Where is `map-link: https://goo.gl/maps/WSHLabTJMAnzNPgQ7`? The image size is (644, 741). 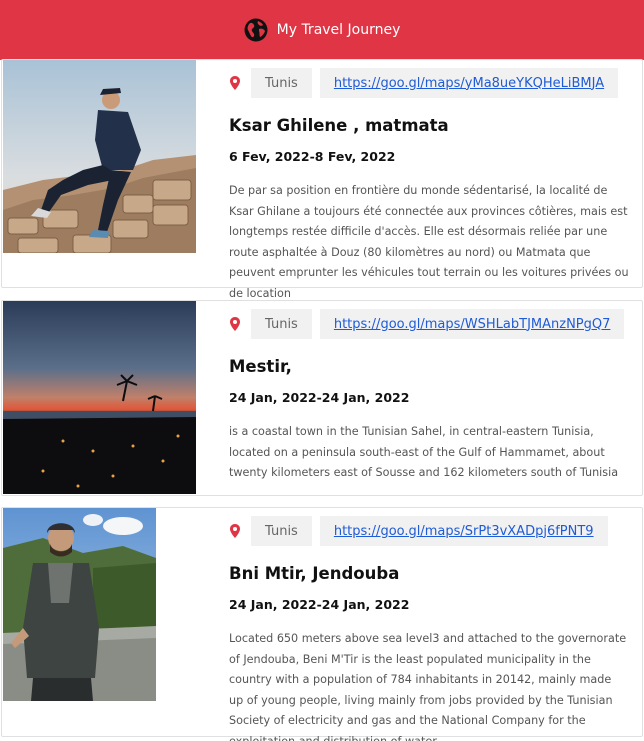 map-link: https://goo.gl/maps/WSHLabTJMAnzNPgQ7 is located at coordinates (472, 324).